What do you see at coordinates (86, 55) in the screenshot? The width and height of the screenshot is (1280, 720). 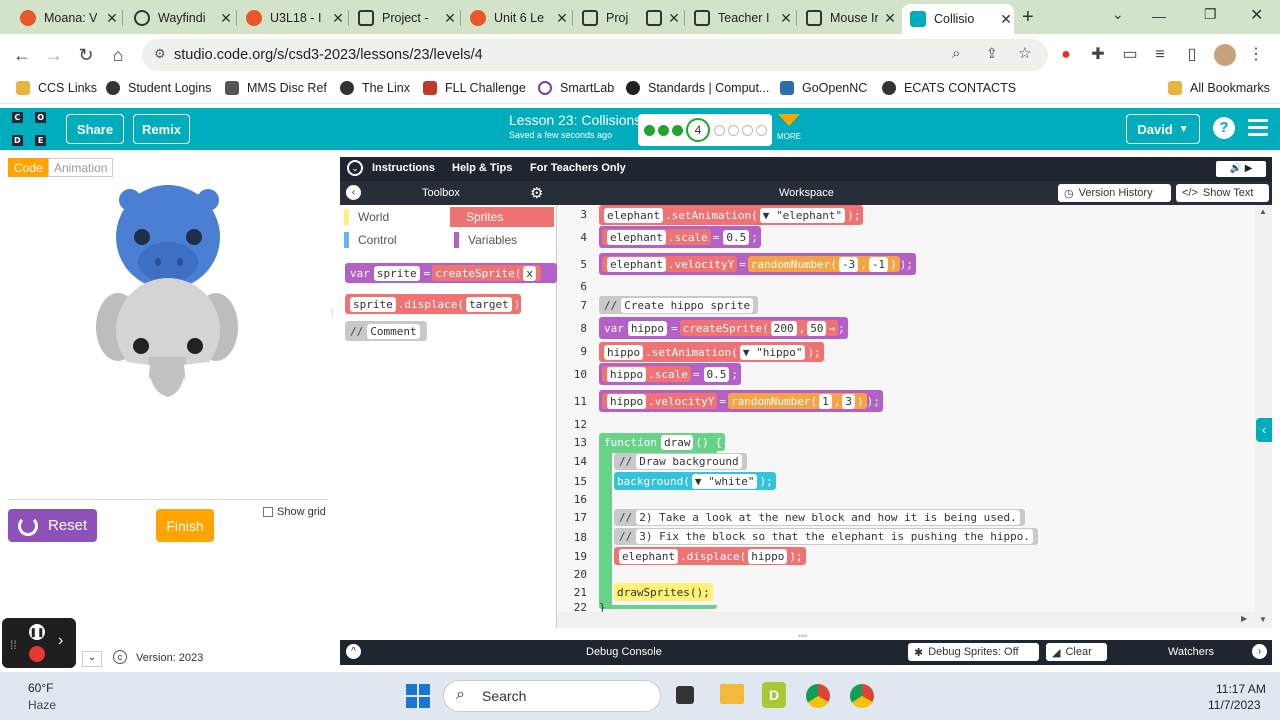 I see `reload-icon: ↻` at bounding box center [86, 55].